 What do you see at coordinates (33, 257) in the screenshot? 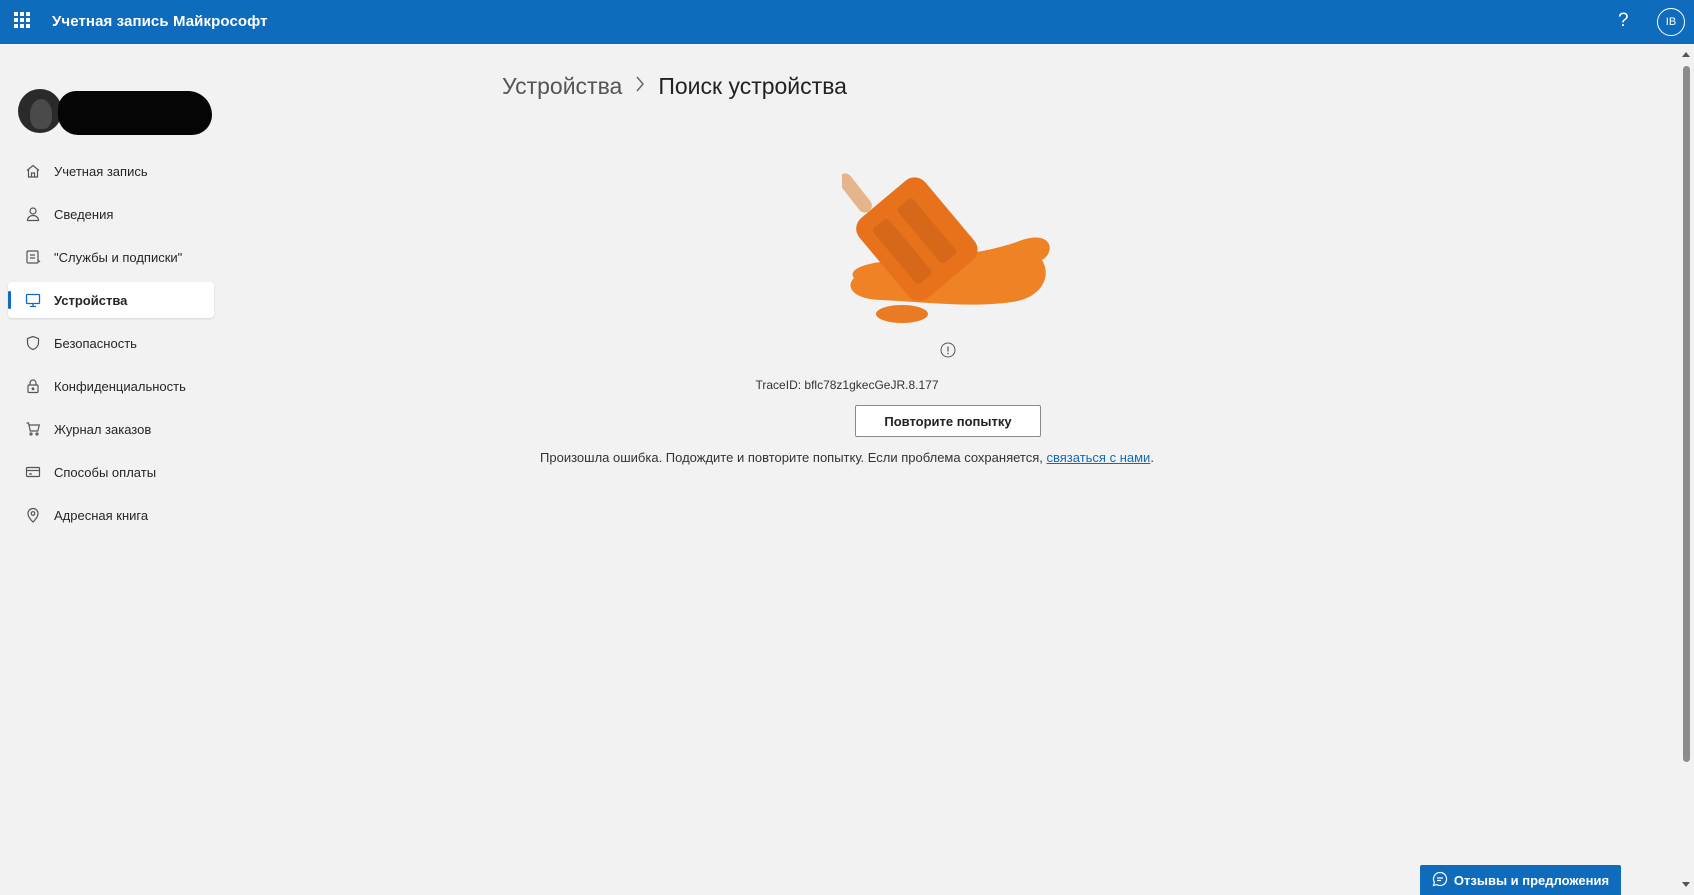
I see `subscriptions-icon` at bounding box center [33, 257].